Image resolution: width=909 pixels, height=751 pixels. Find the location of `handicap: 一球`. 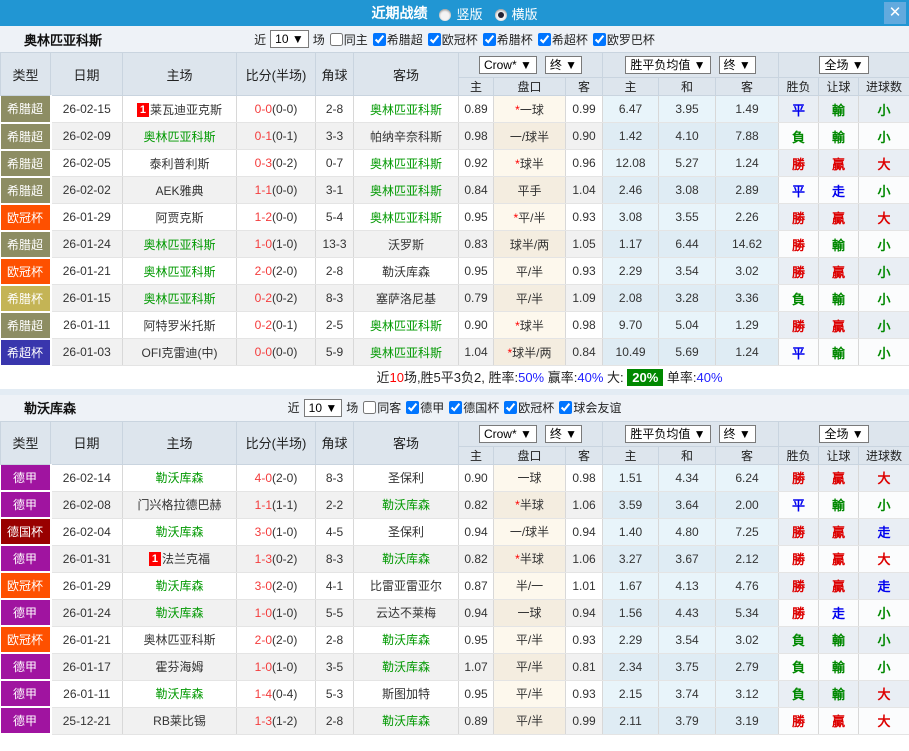

handicap: 一球 is located at coordinates (529, 613).